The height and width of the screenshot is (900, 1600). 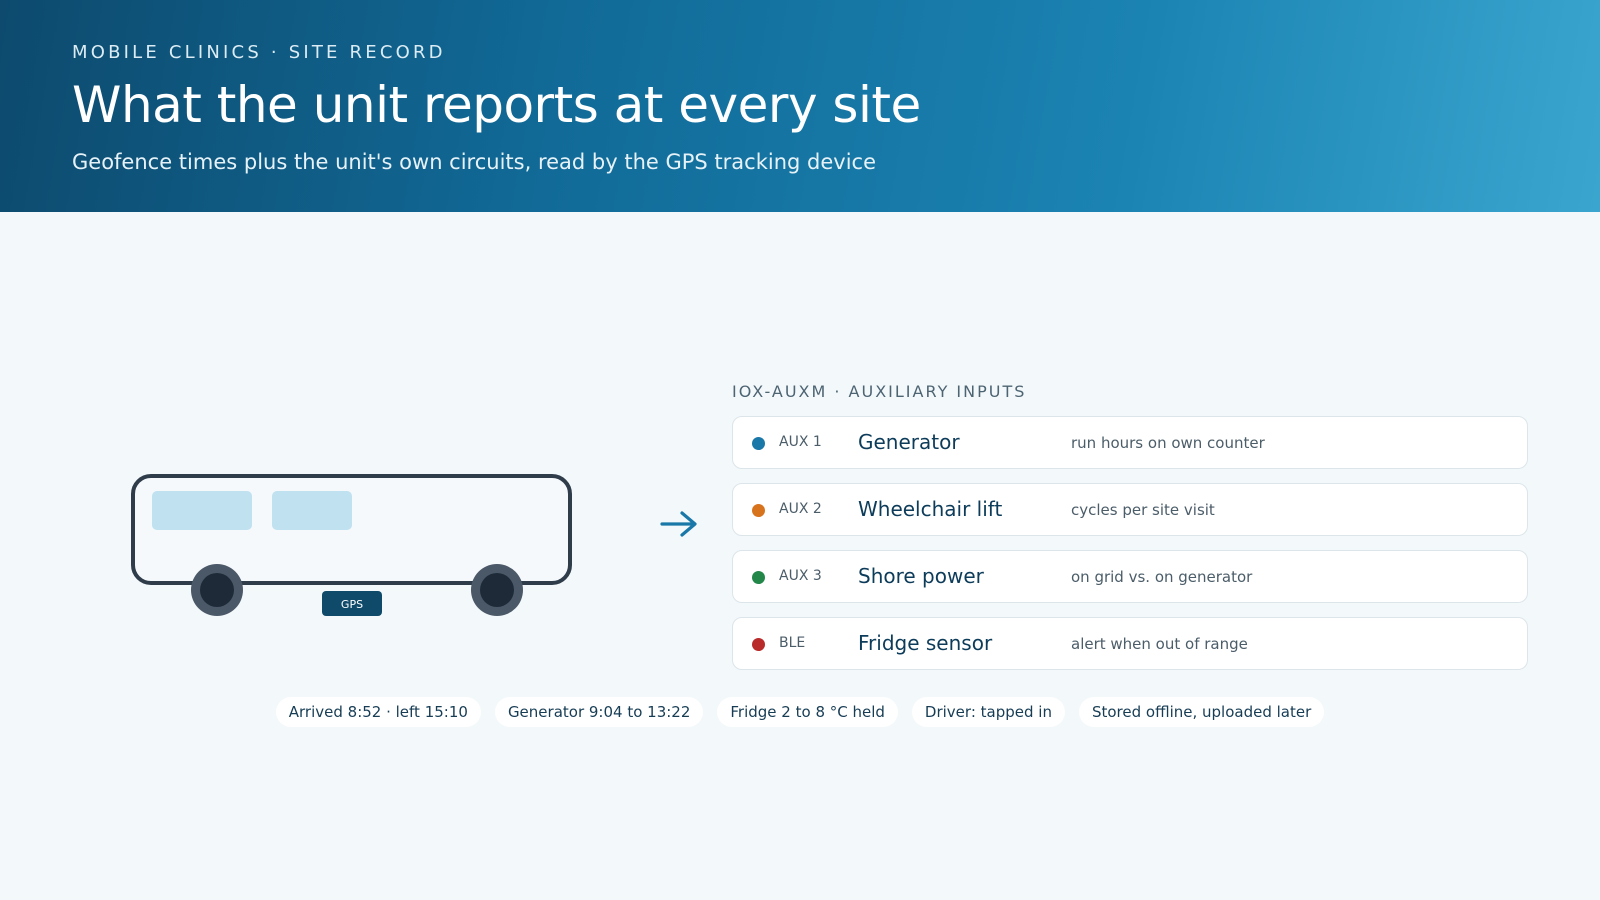 I want to click on arrow-right-icon, so click(x=678, y=524).